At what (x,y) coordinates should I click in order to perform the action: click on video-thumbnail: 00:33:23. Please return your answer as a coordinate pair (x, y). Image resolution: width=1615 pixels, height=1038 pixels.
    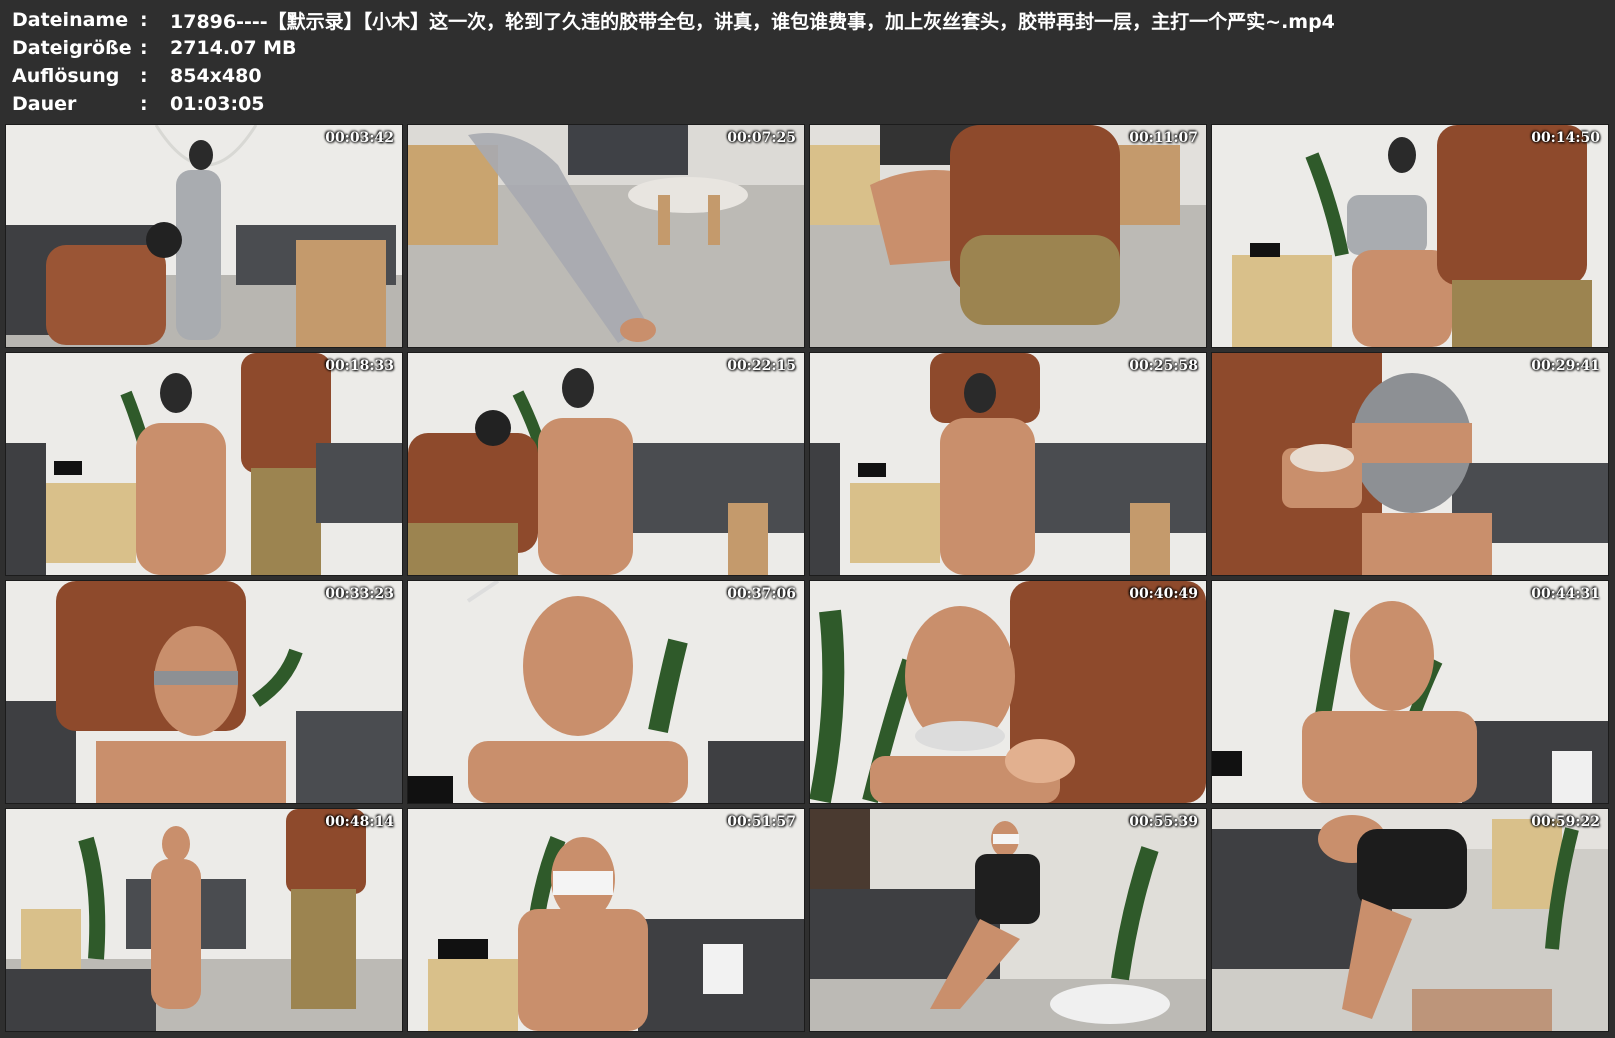
    Looking at the image, I should click on (204, 692).